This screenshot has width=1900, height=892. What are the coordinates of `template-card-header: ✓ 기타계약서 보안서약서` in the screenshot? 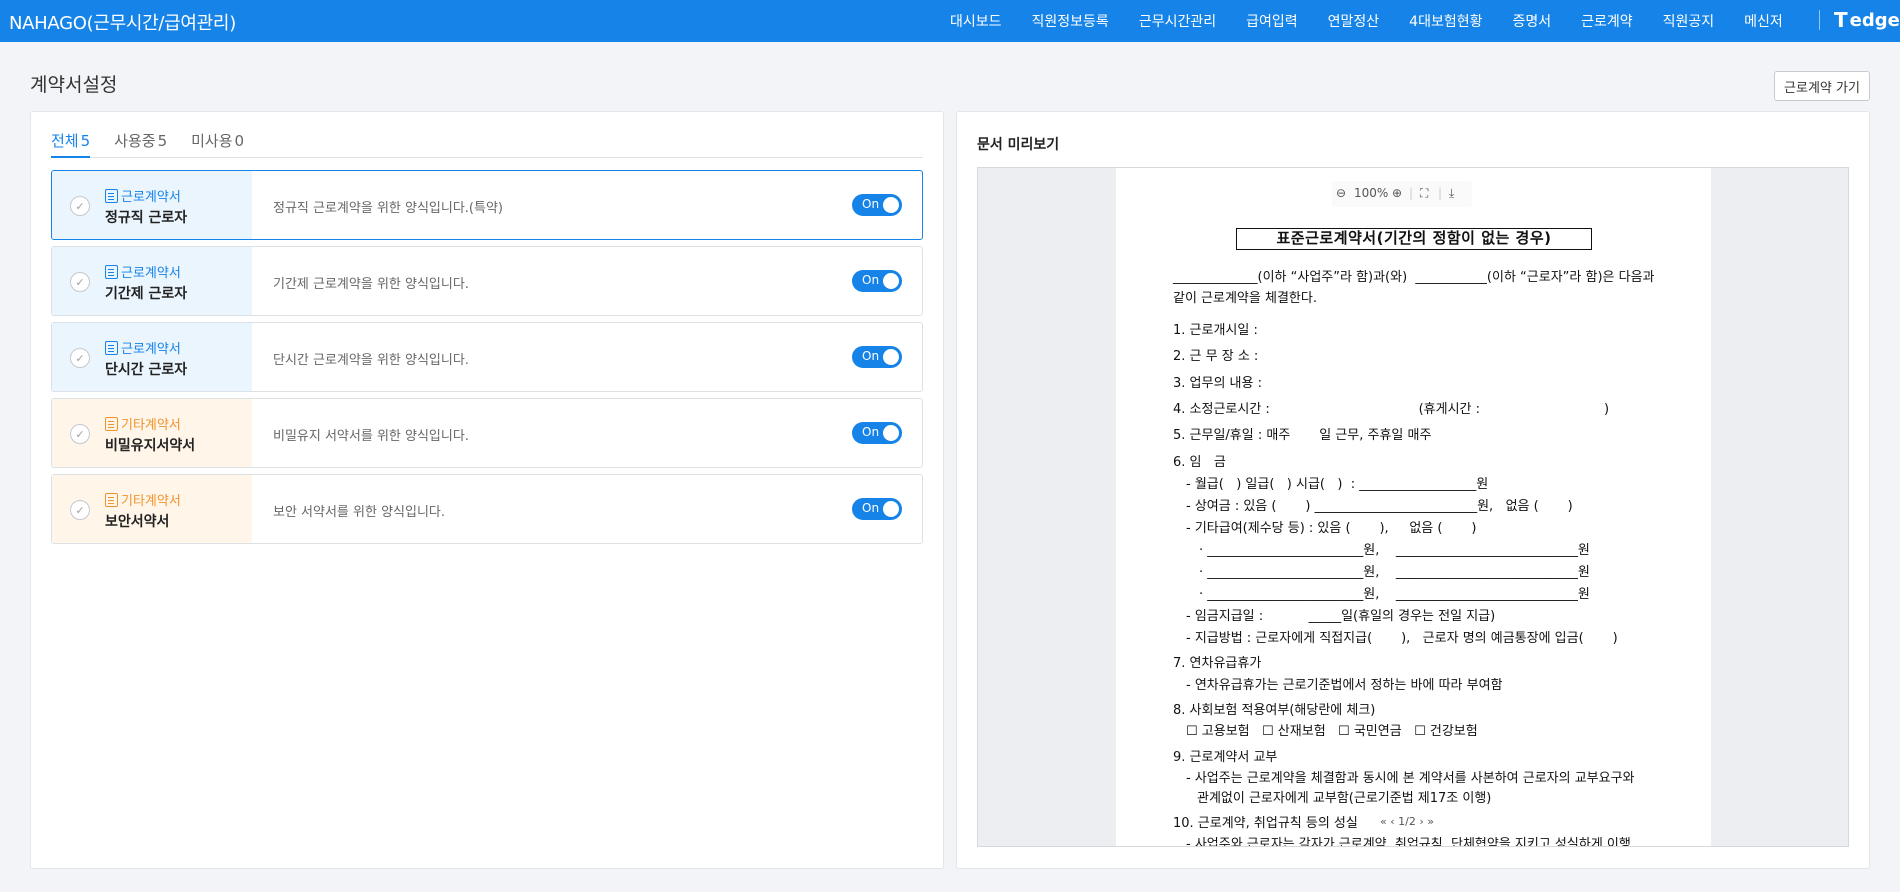 It's located at (152, 509).